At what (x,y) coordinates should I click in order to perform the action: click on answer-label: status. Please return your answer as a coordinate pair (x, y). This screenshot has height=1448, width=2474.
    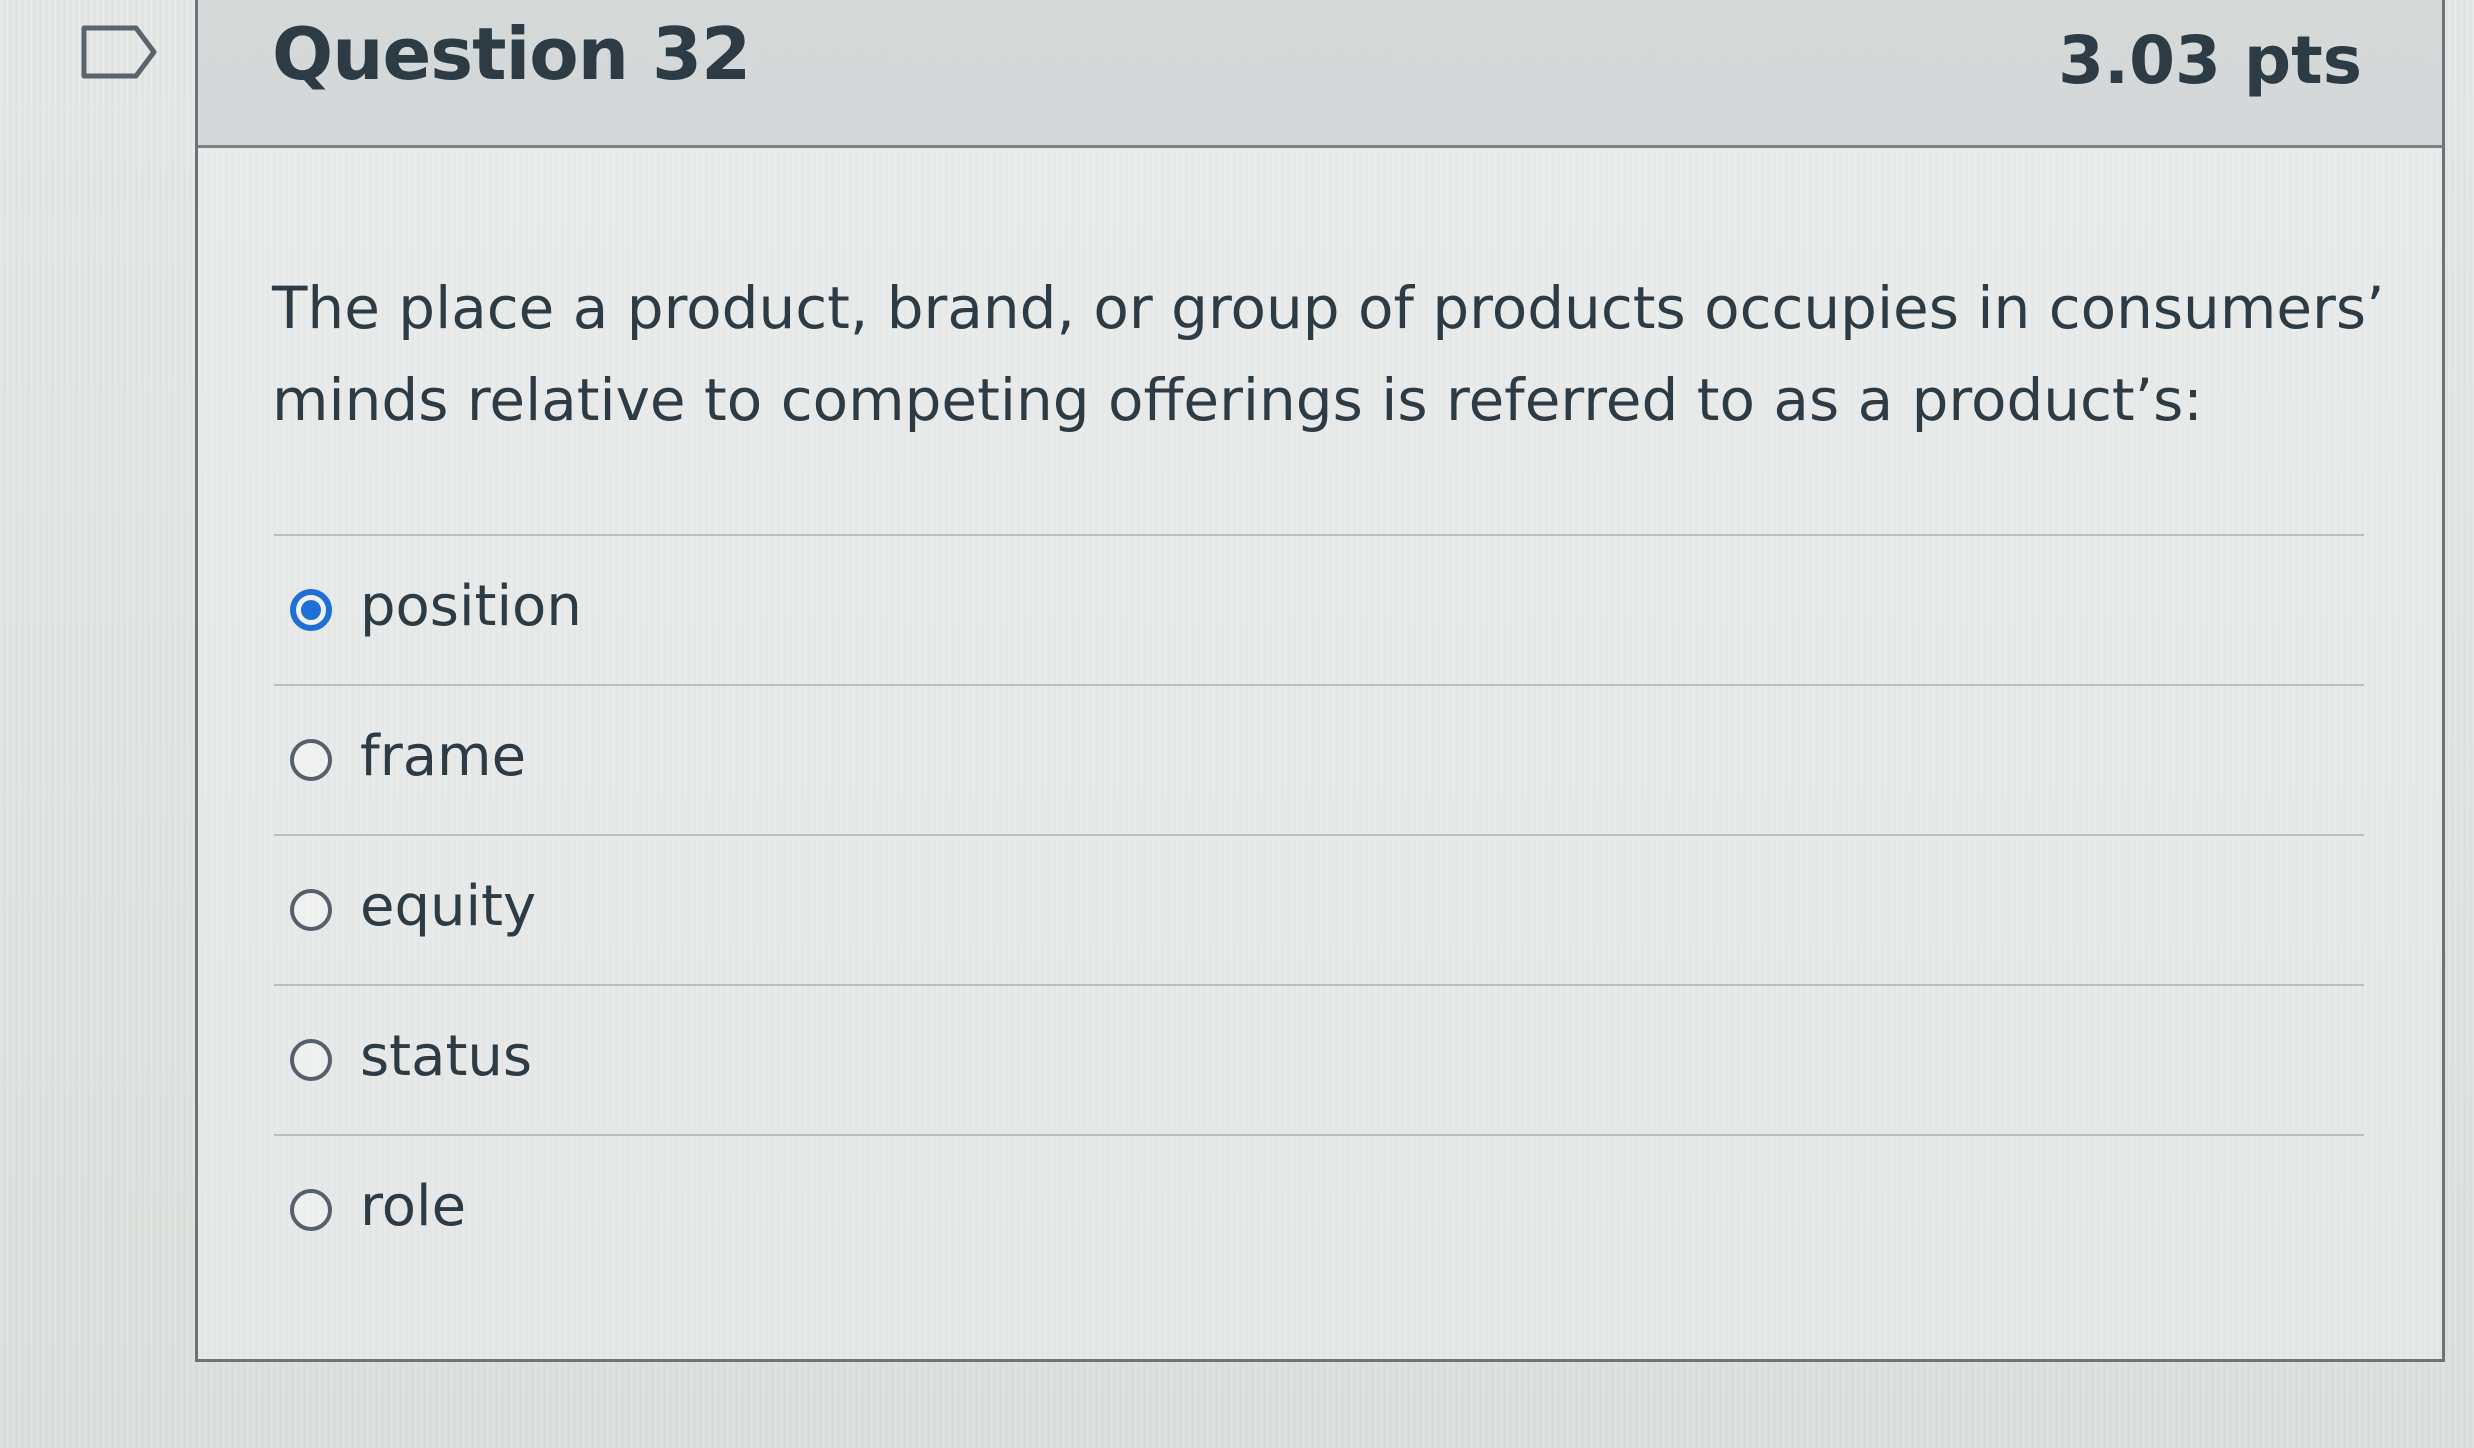
    Looking at the image, I should click on (446, 1056).